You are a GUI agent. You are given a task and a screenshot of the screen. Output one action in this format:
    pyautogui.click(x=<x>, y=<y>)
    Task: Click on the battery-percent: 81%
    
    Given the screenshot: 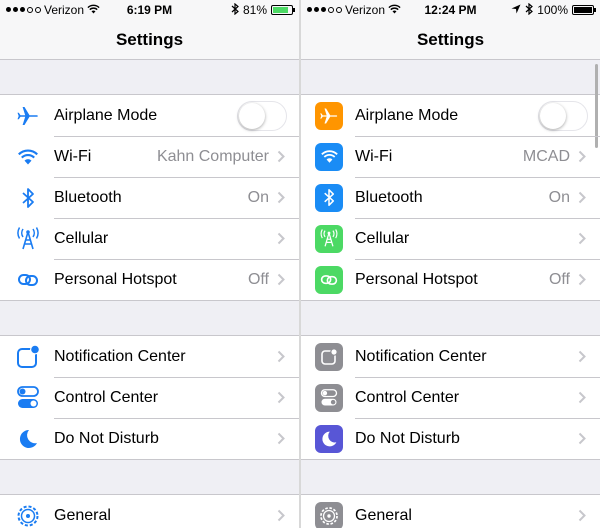 What is the action you would take?
    pyautogui.click(x=254, y=10)
    